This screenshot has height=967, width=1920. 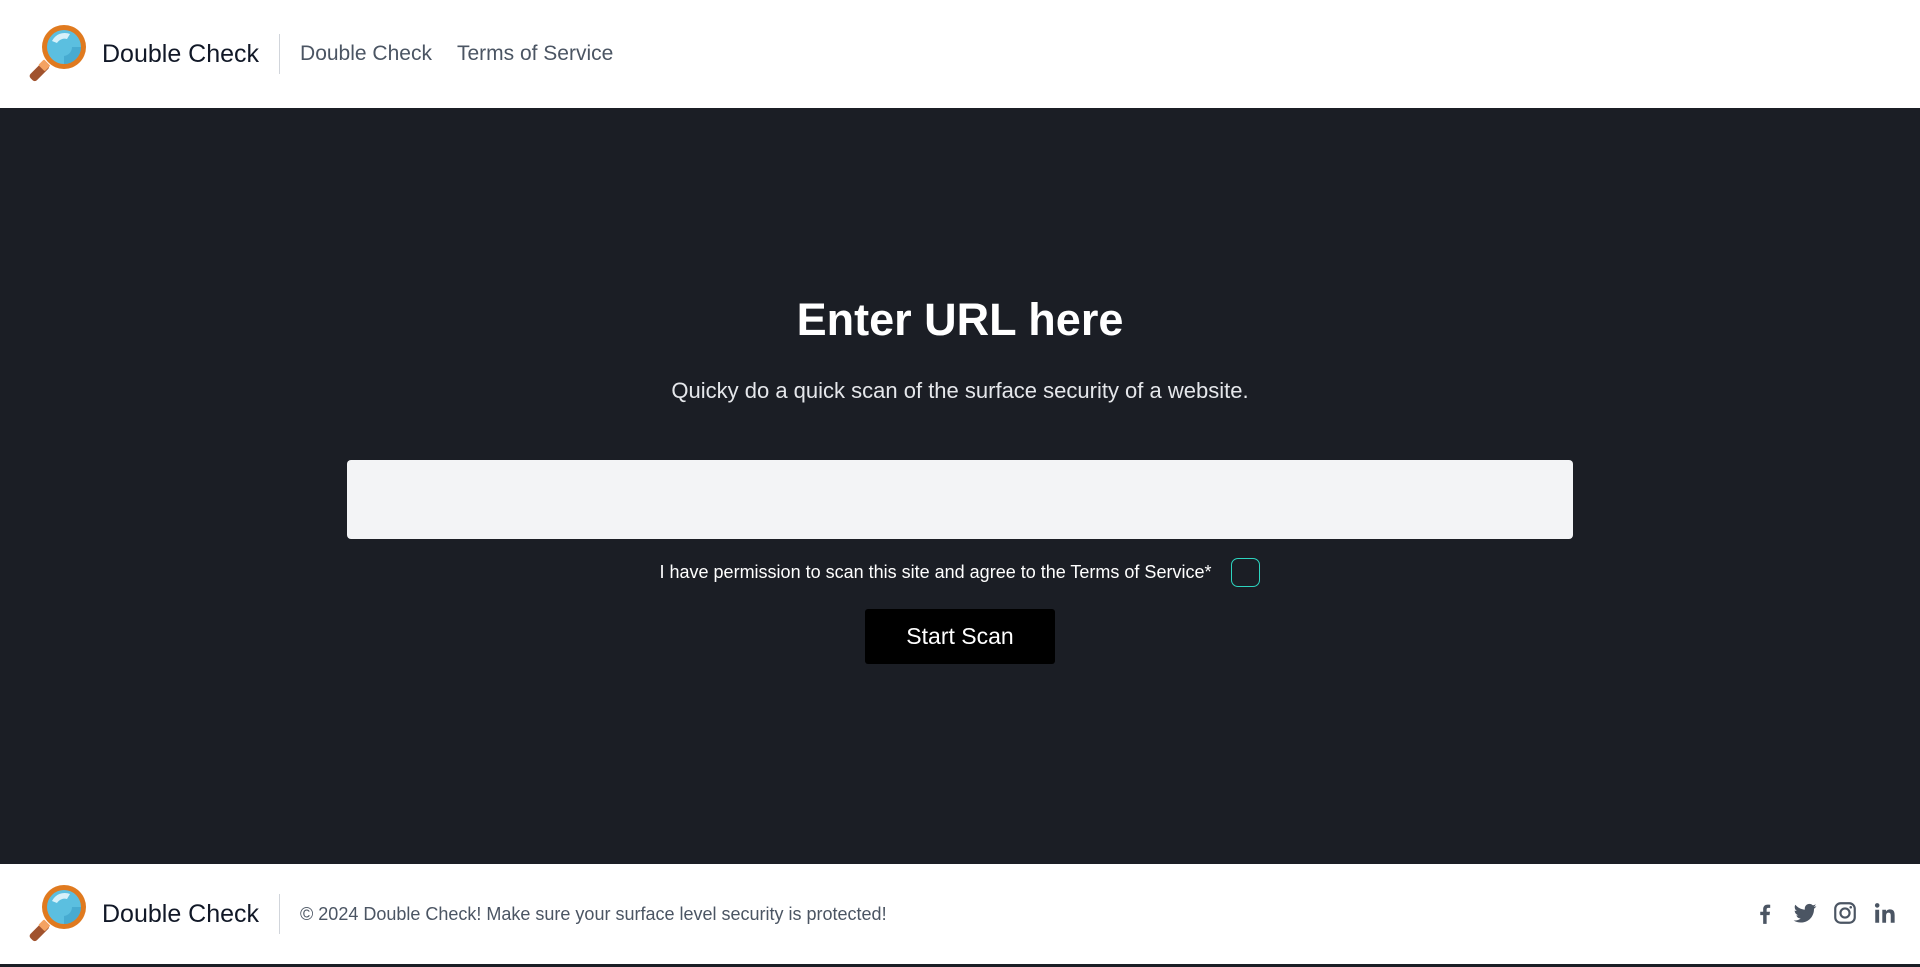 I want to click on footer-divider, so click(x=280, y=914).